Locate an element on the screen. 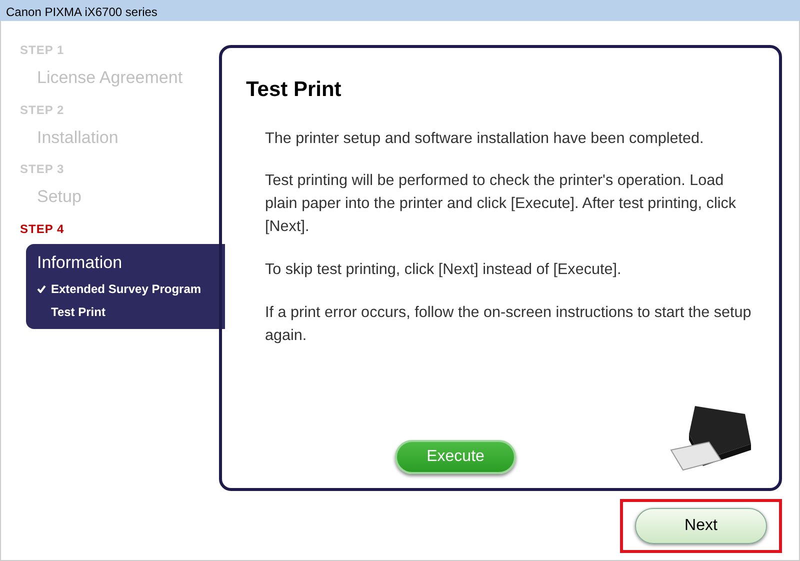  next-button: Next is located at coordinates (701, 526).